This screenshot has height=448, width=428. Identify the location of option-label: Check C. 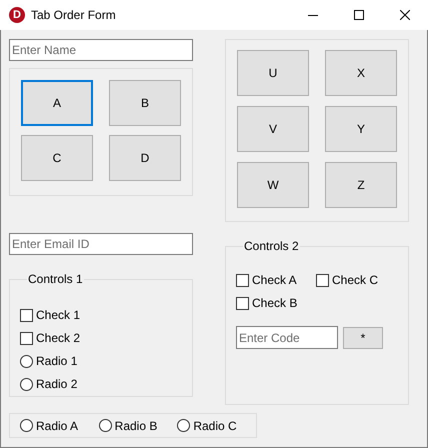
(355, 280).